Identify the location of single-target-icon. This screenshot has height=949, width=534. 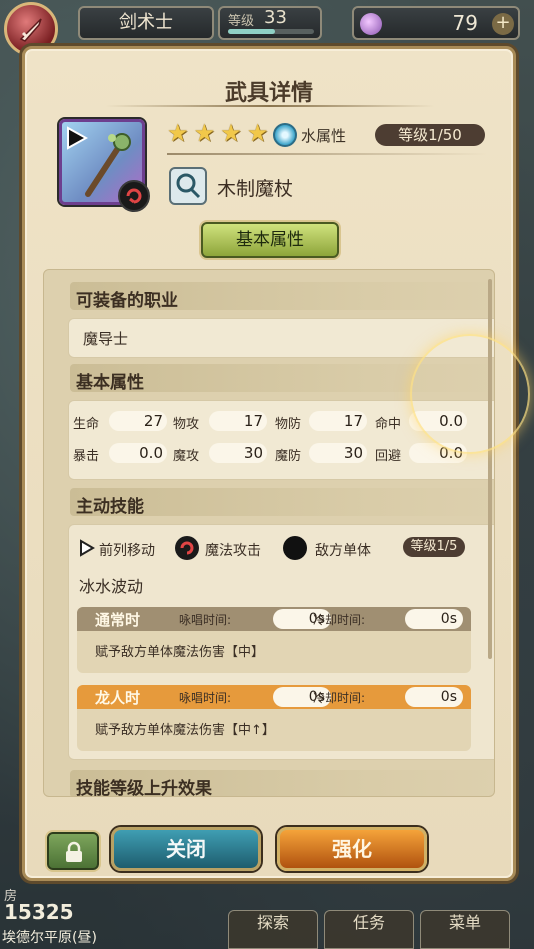
(295, 548).